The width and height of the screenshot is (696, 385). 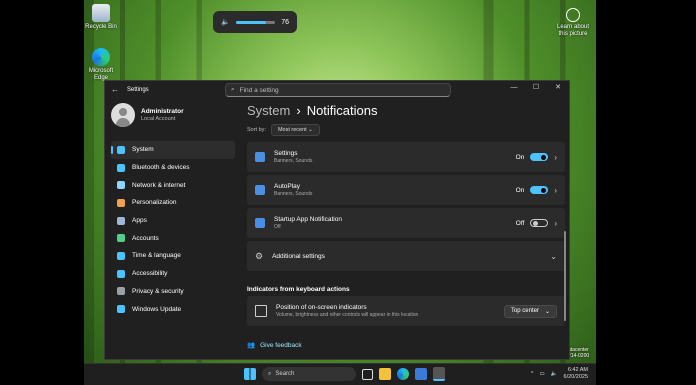 What do you see at coordinates (565, 276) in the screenshot?
I see `scrollbar` at bounding box center [565, 276].